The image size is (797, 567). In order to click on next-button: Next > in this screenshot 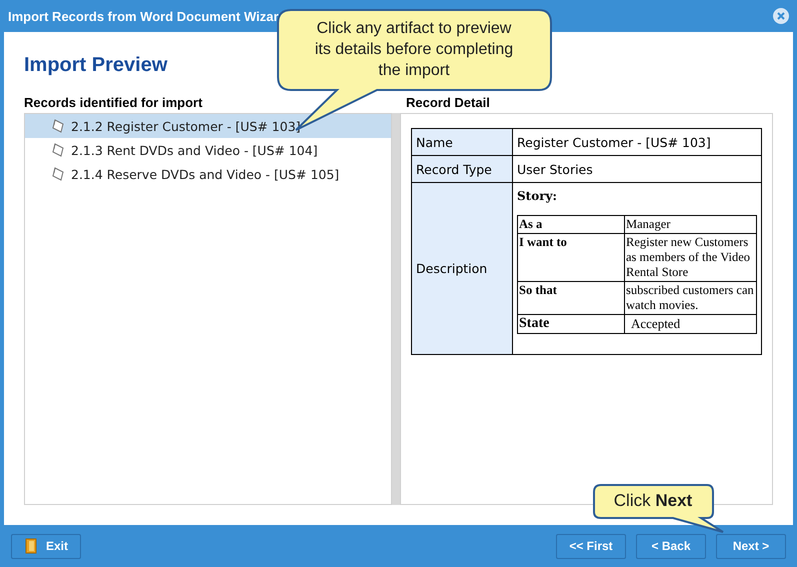, I will do `click(751, 546)`.